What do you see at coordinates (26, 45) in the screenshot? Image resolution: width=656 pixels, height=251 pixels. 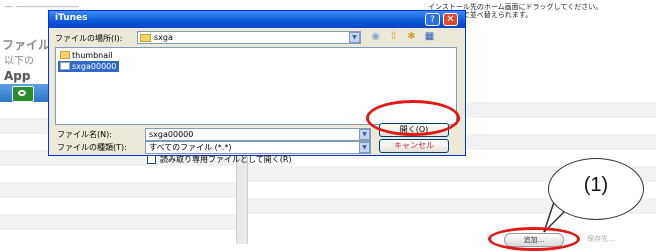 I see `section-title: ファイル` at bounding box center [26, 45].